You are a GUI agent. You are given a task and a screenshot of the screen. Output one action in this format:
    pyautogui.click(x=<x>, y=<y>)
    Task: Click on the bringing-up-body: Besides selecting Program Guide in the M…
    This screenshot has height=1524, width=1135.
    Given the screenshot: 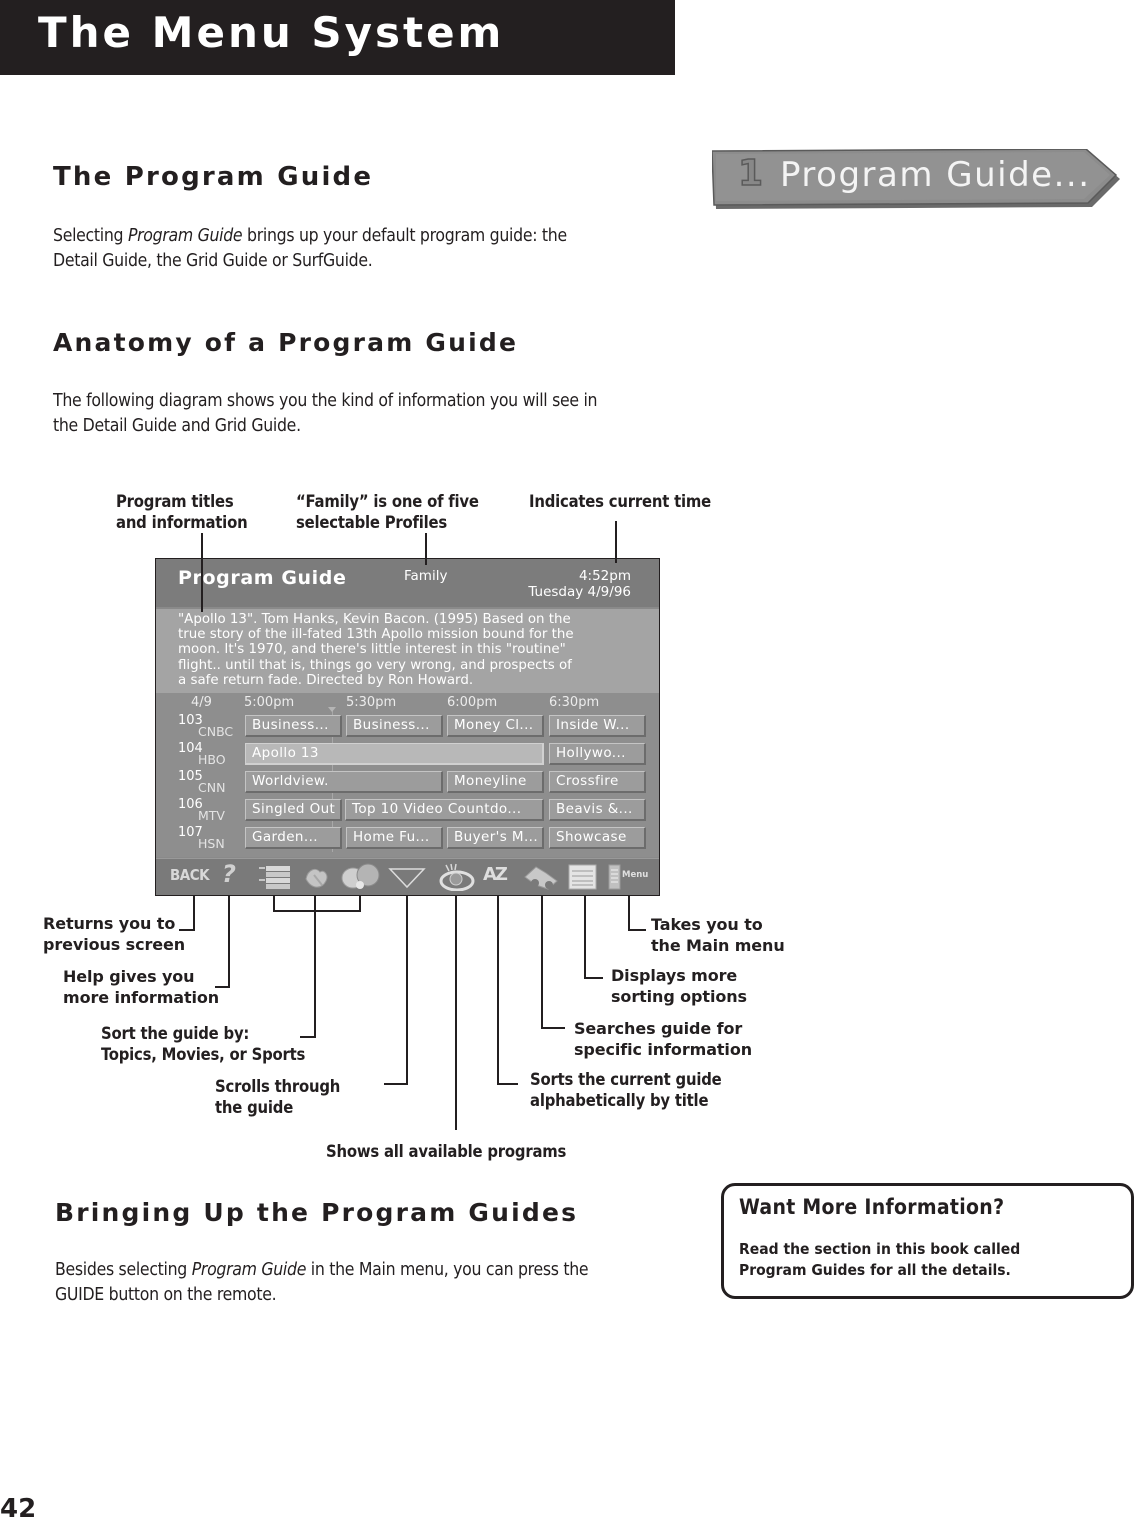 What is the action you would take?
    pyautogui.click(x=375, y=1283)
    